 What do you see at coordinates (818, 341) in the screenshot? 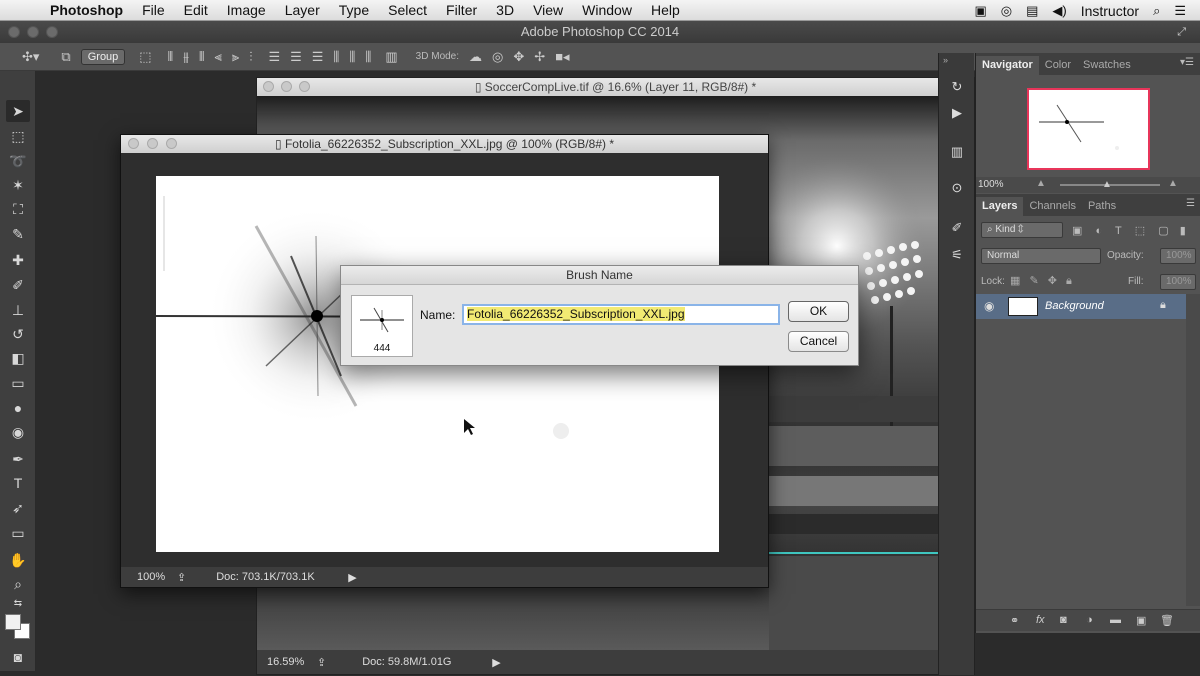
I see `cancel-button: Cancel` at bounding box center [818, 341].